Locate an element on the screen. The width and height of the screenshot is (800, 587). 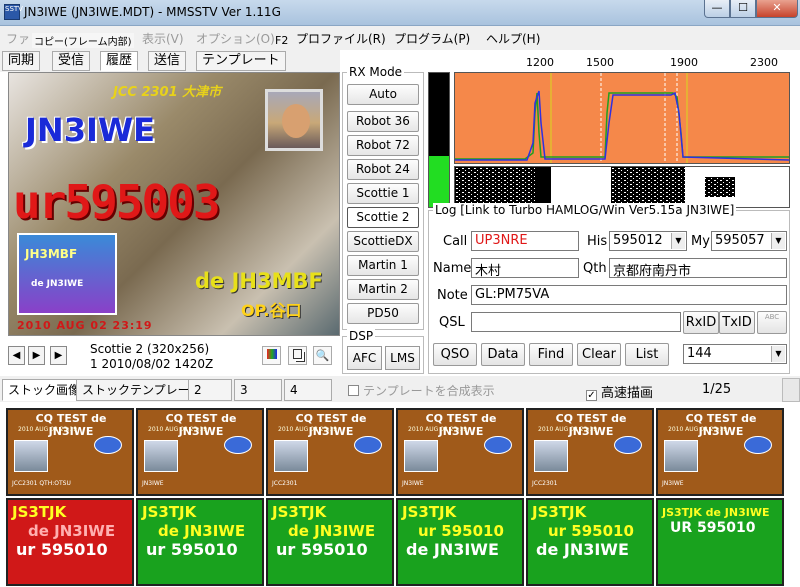
list-button: List is located at coordinates (647, 354).